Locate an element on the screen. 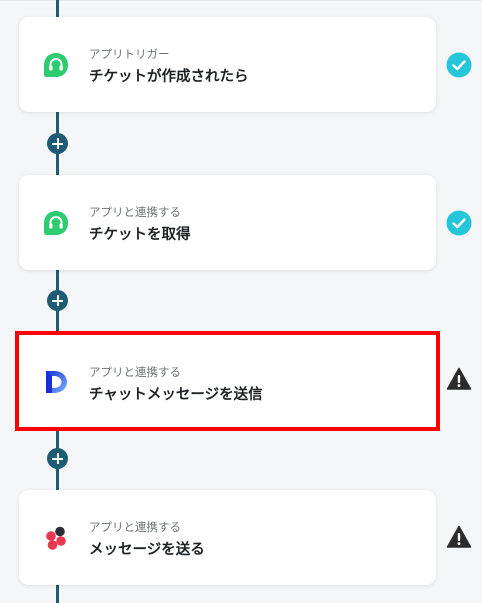  step-title: チケットが作成されたら is located at coordinates (169, 77).